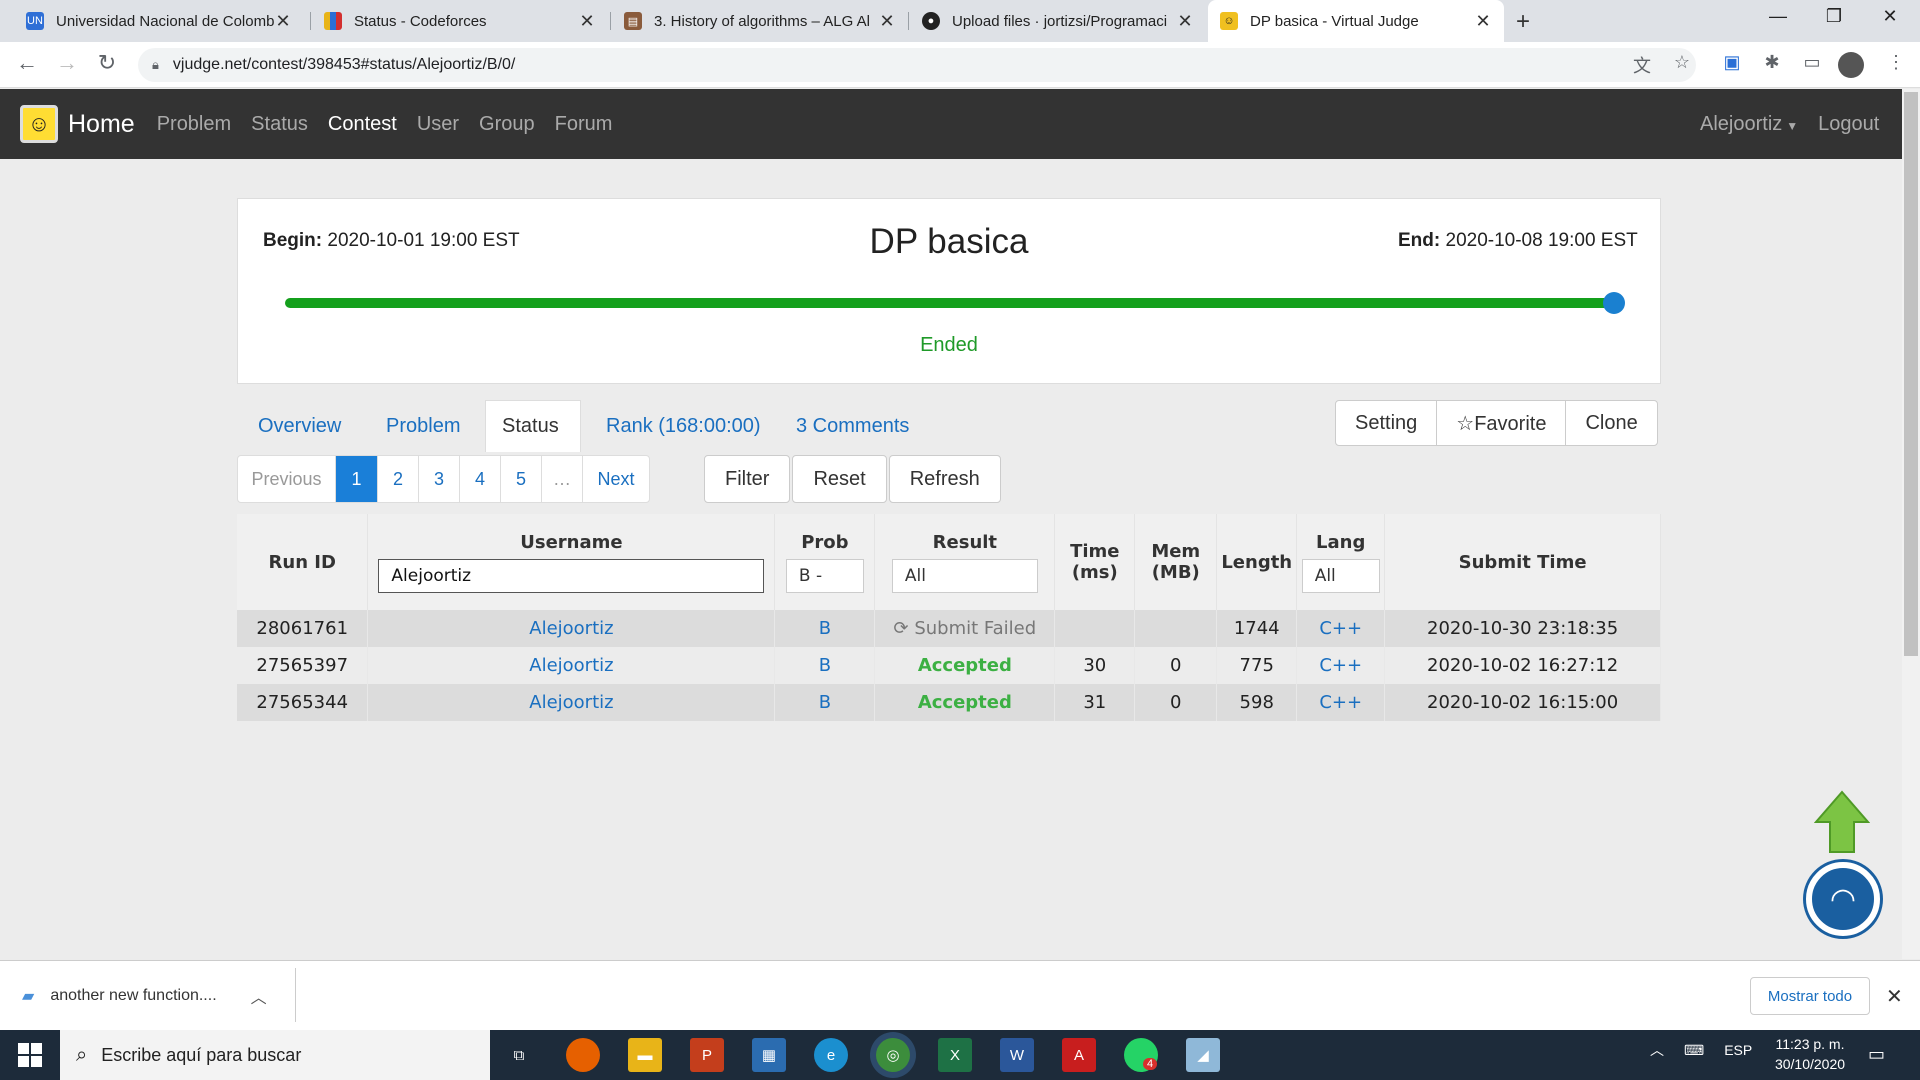 The image size is (1920, 1080). Describe the element at coordinates (1356, 21) in the screenshot. I see `browser-tab-active: ☺ DP basica - Virtual Judge ✕` at that location.